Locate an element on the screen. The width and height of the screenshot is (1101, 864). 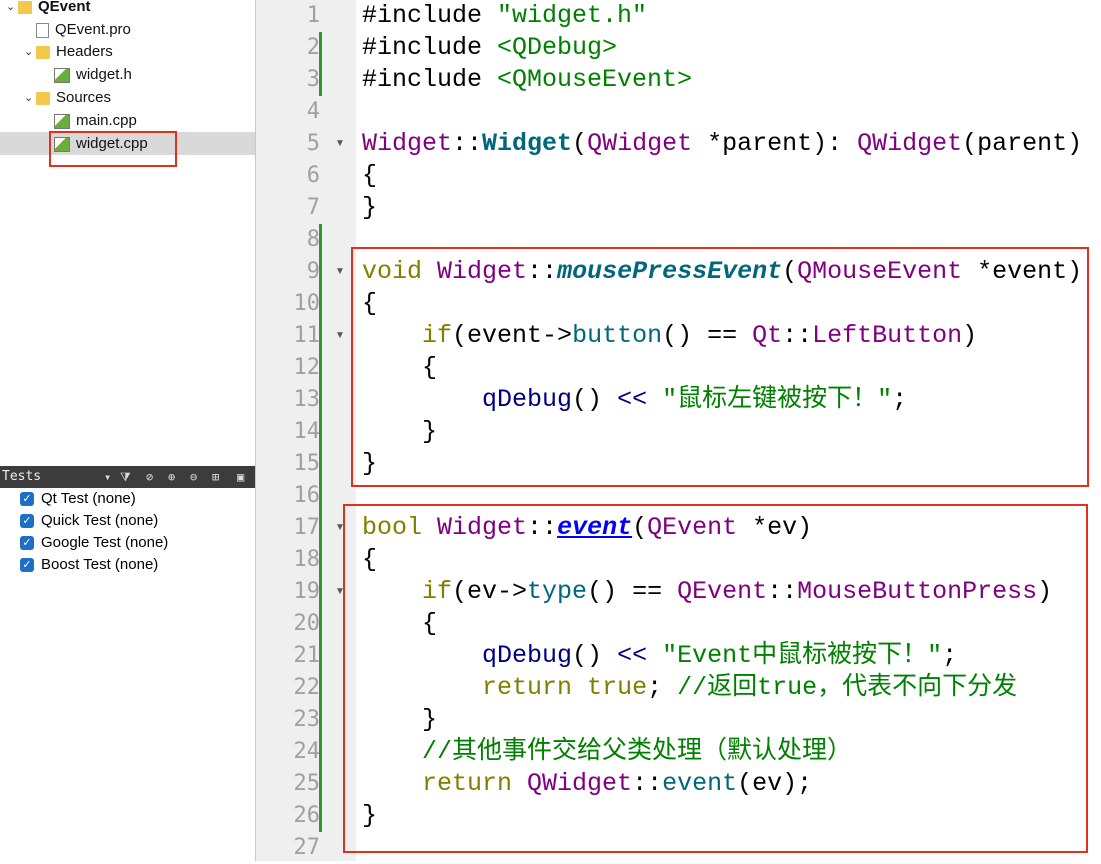
test-item-label: Boost Test (none) is located at coordinates (100, 564).